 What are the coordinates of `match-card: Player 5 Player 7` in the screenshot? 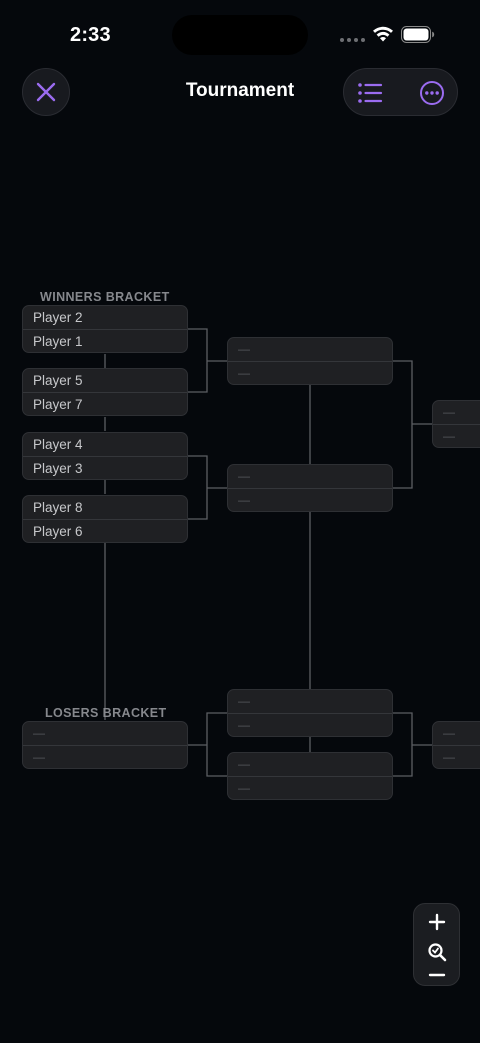 It's located at (105, 392).